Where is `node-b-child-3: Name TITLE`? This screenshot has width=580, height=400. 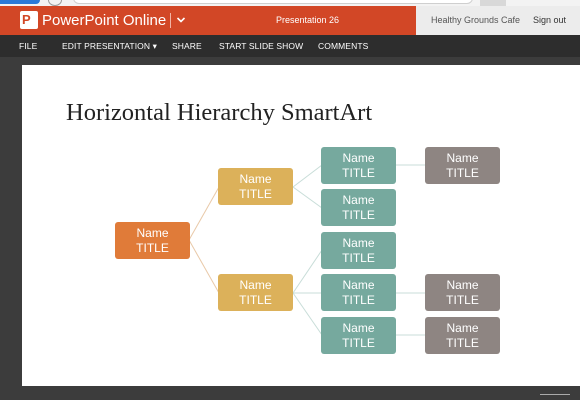
node-b-child-3: Name TITLE is located at coordinates (358, 335).